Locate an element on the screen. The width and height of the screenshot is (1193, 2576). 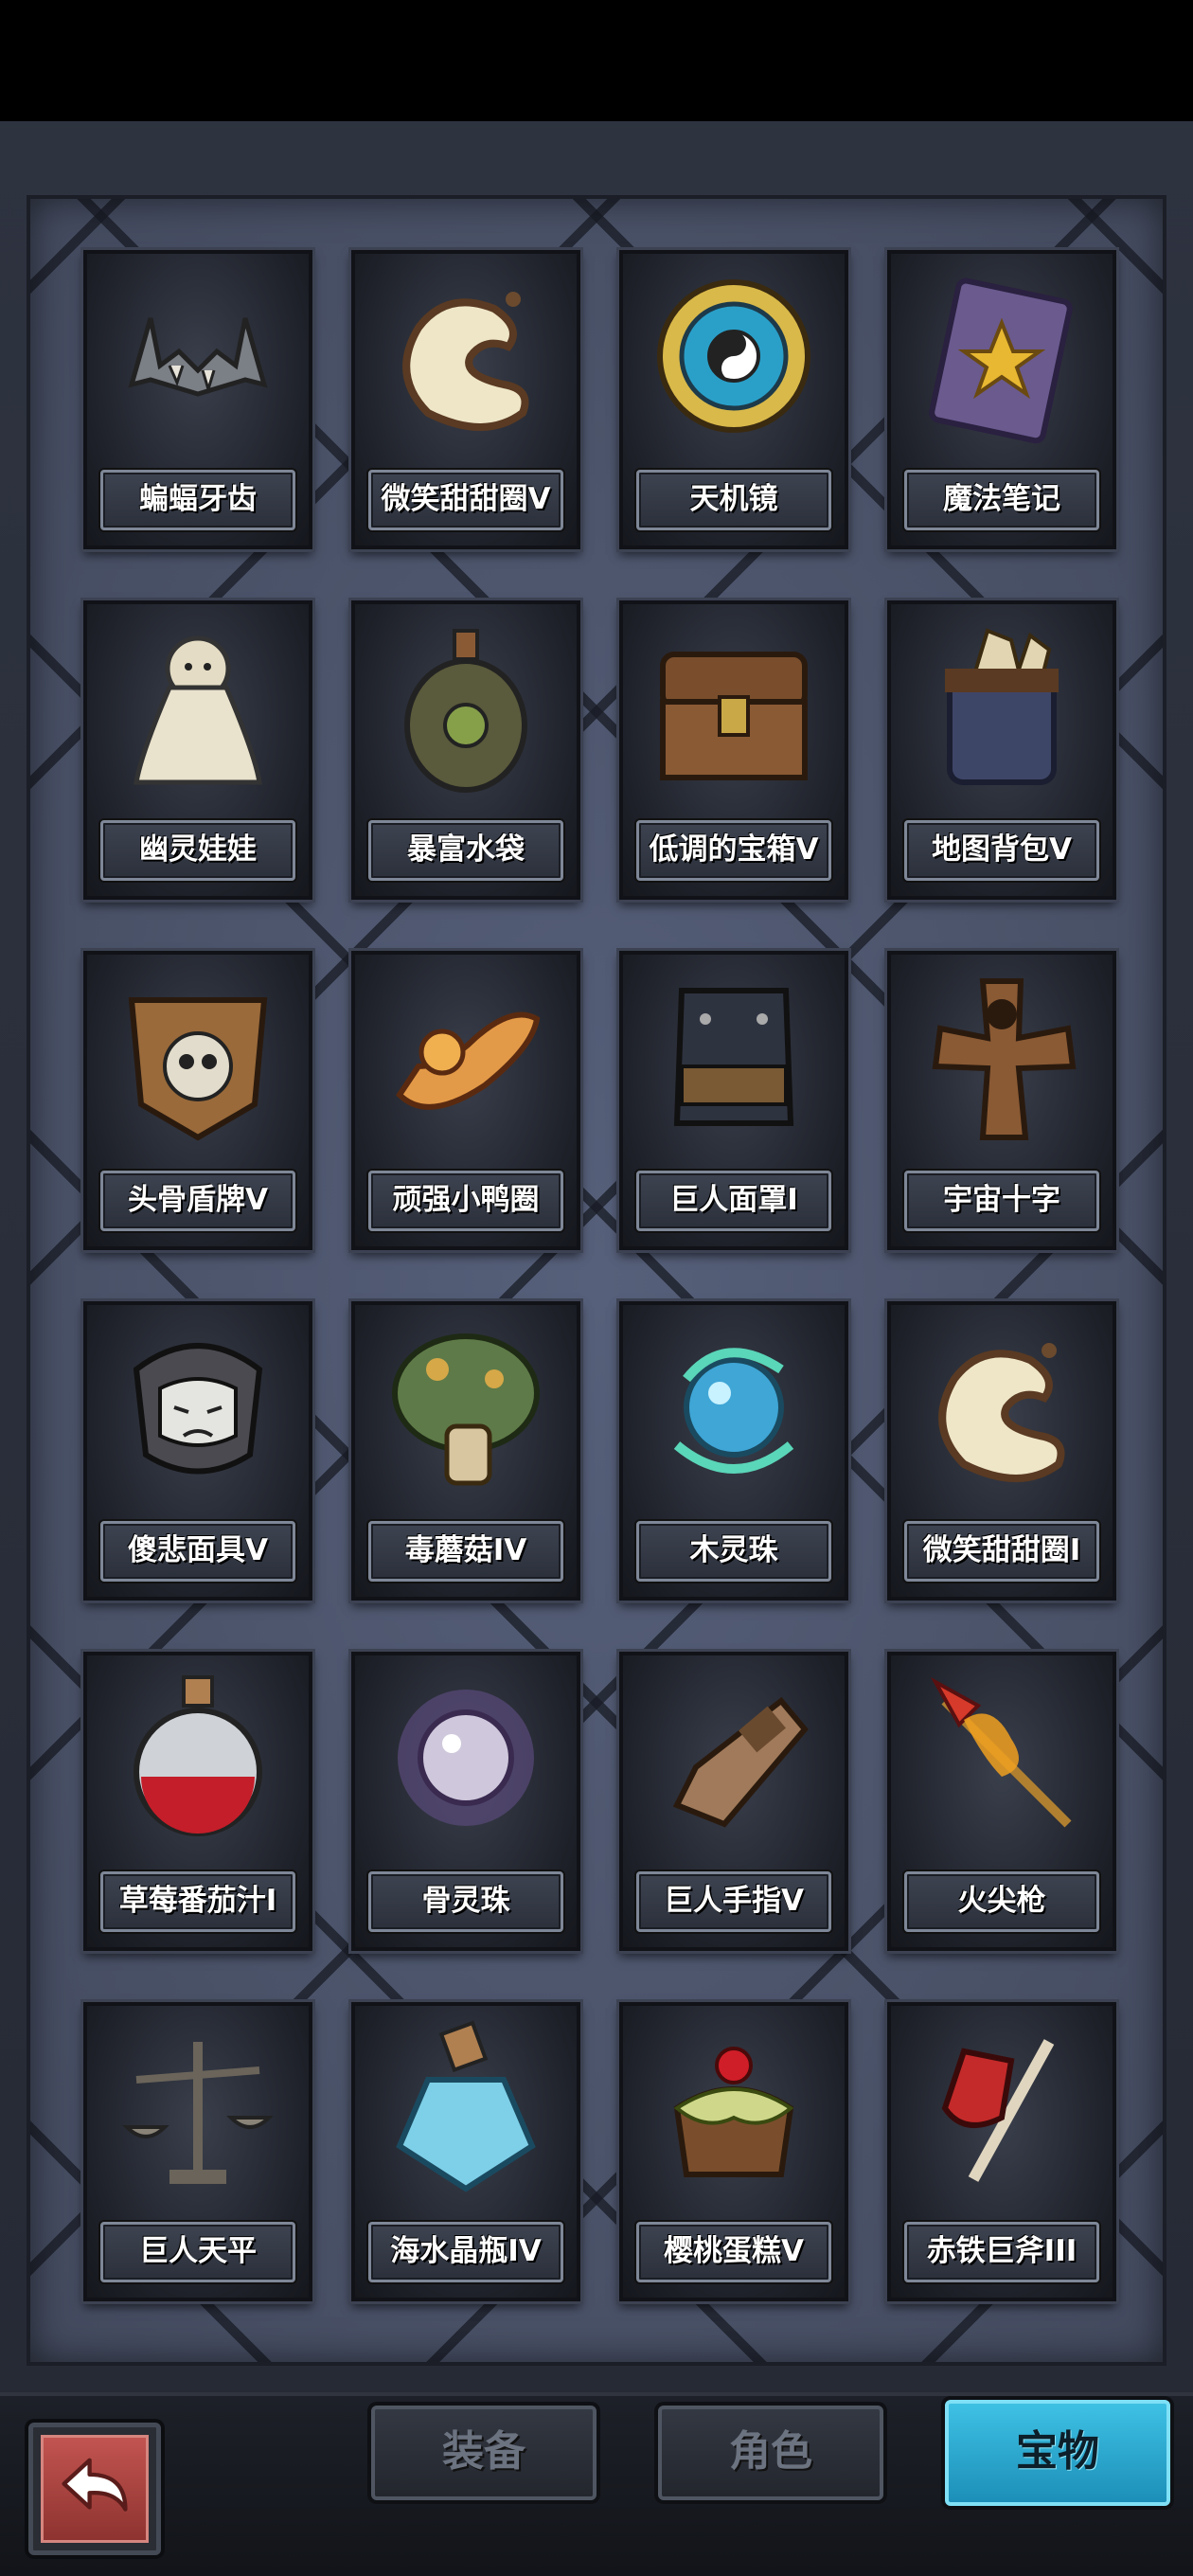
red-iron-axe-icon is located at coordinates (1001, 2108).